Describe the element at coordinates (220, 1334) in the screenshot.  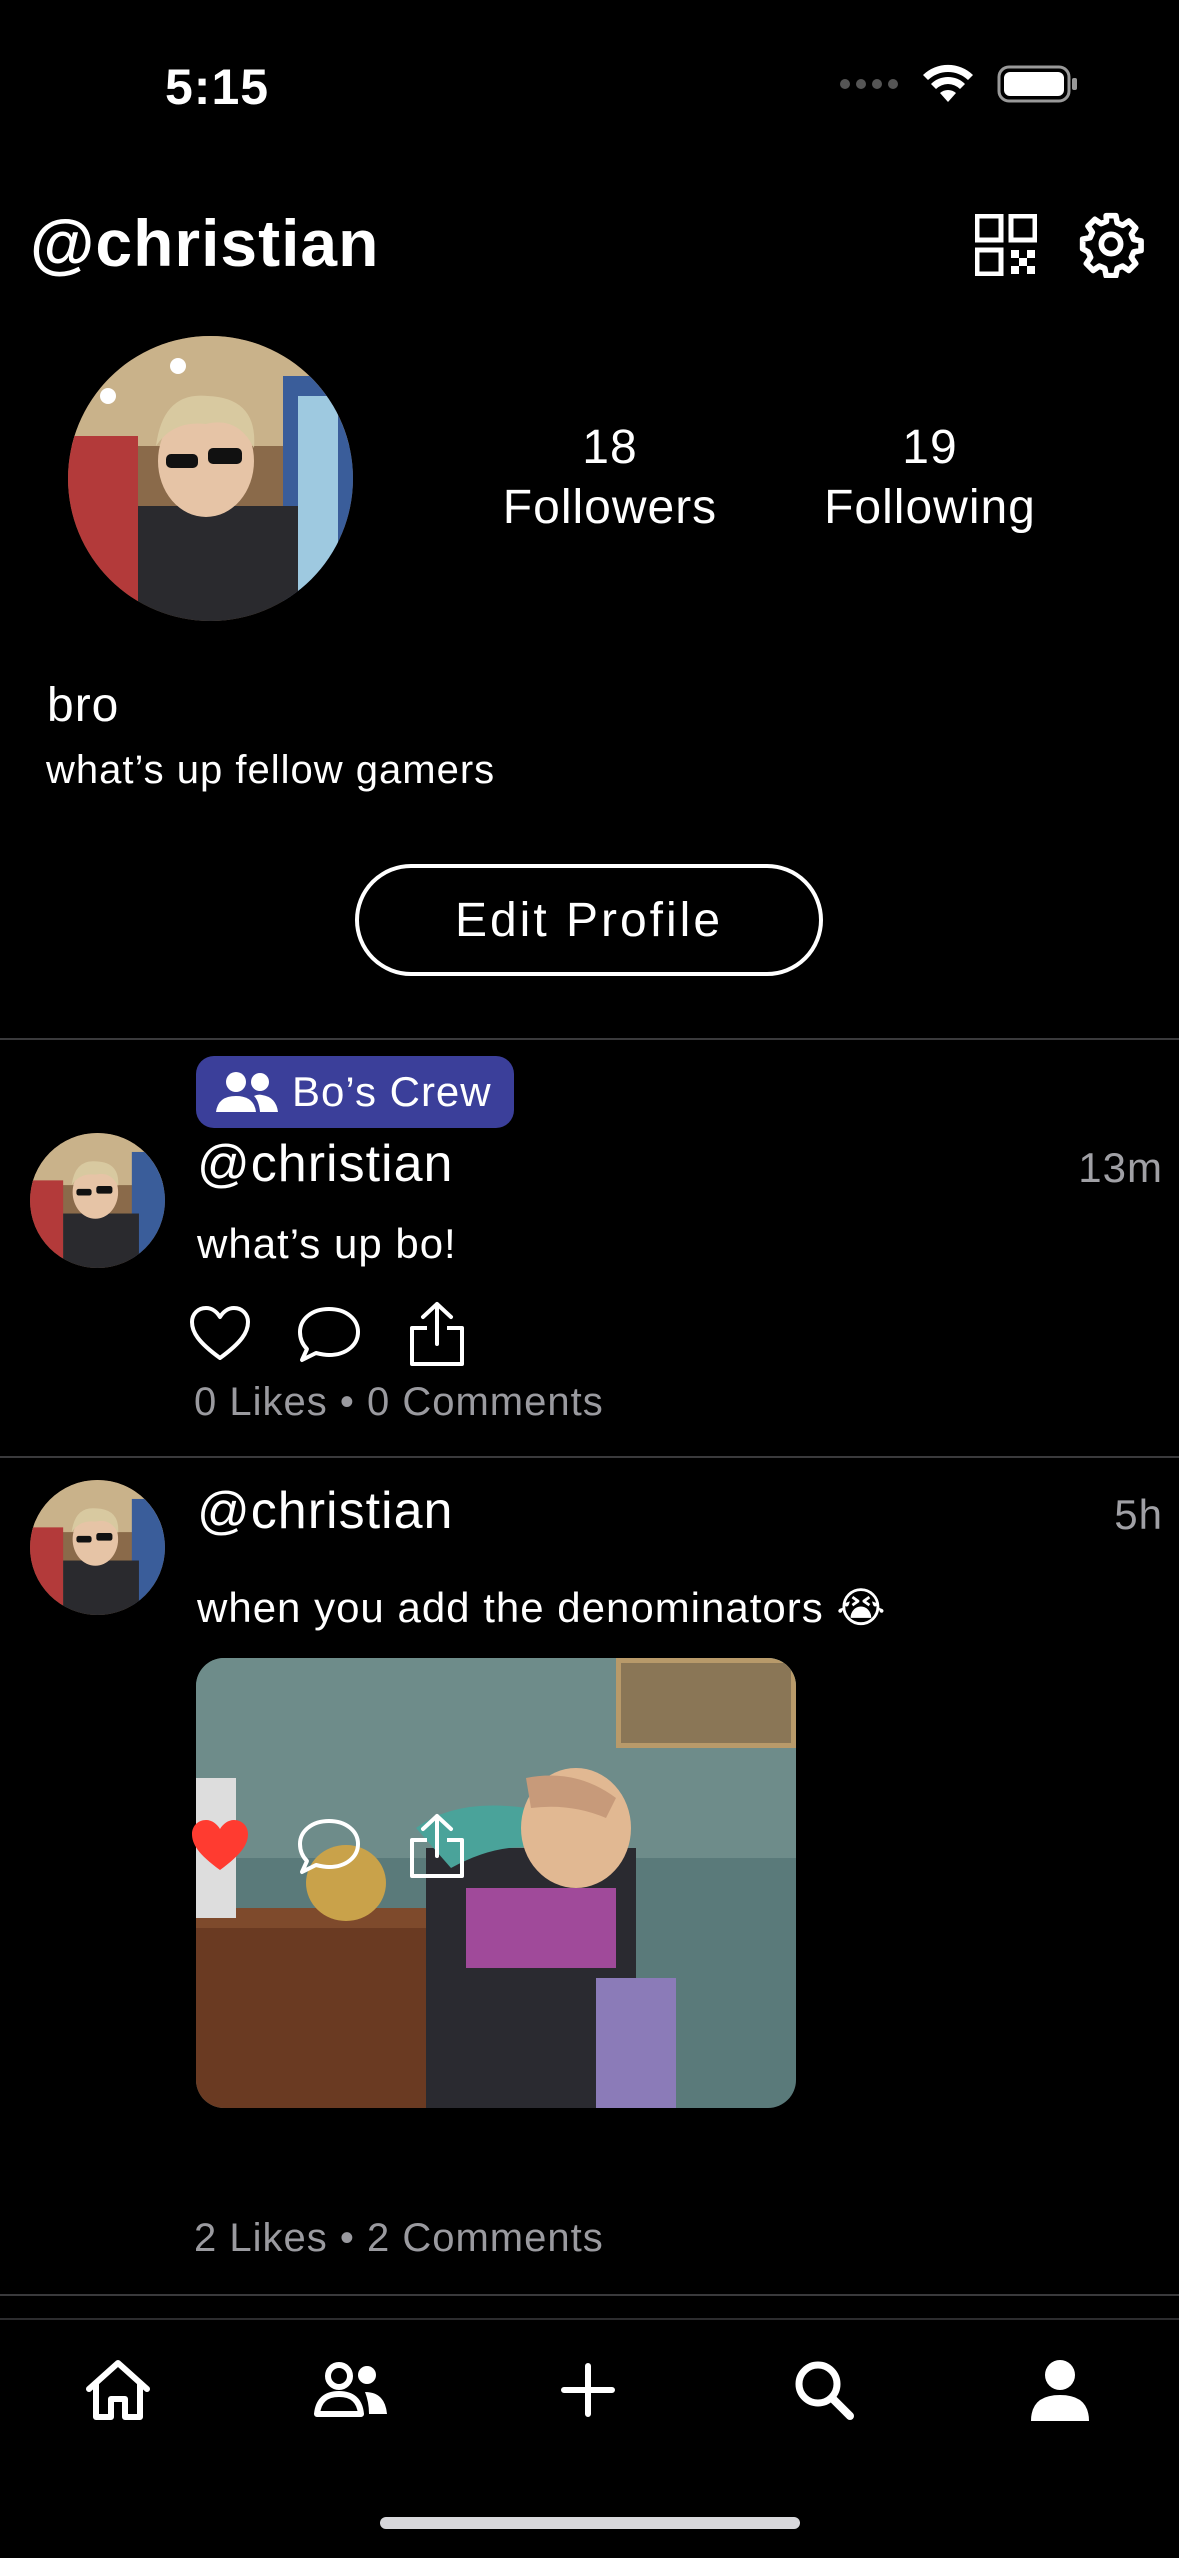
I see `heart-icon` at that location.